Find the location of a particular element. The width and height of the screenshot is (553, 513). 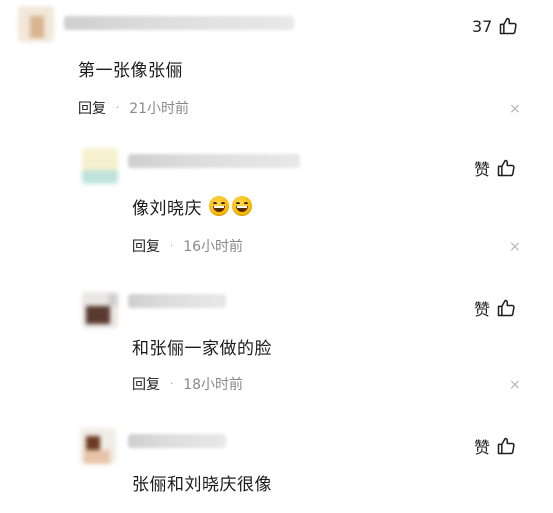

comment-text: 张俪和刘晓庆很像 is located at coordinates (202, 485).